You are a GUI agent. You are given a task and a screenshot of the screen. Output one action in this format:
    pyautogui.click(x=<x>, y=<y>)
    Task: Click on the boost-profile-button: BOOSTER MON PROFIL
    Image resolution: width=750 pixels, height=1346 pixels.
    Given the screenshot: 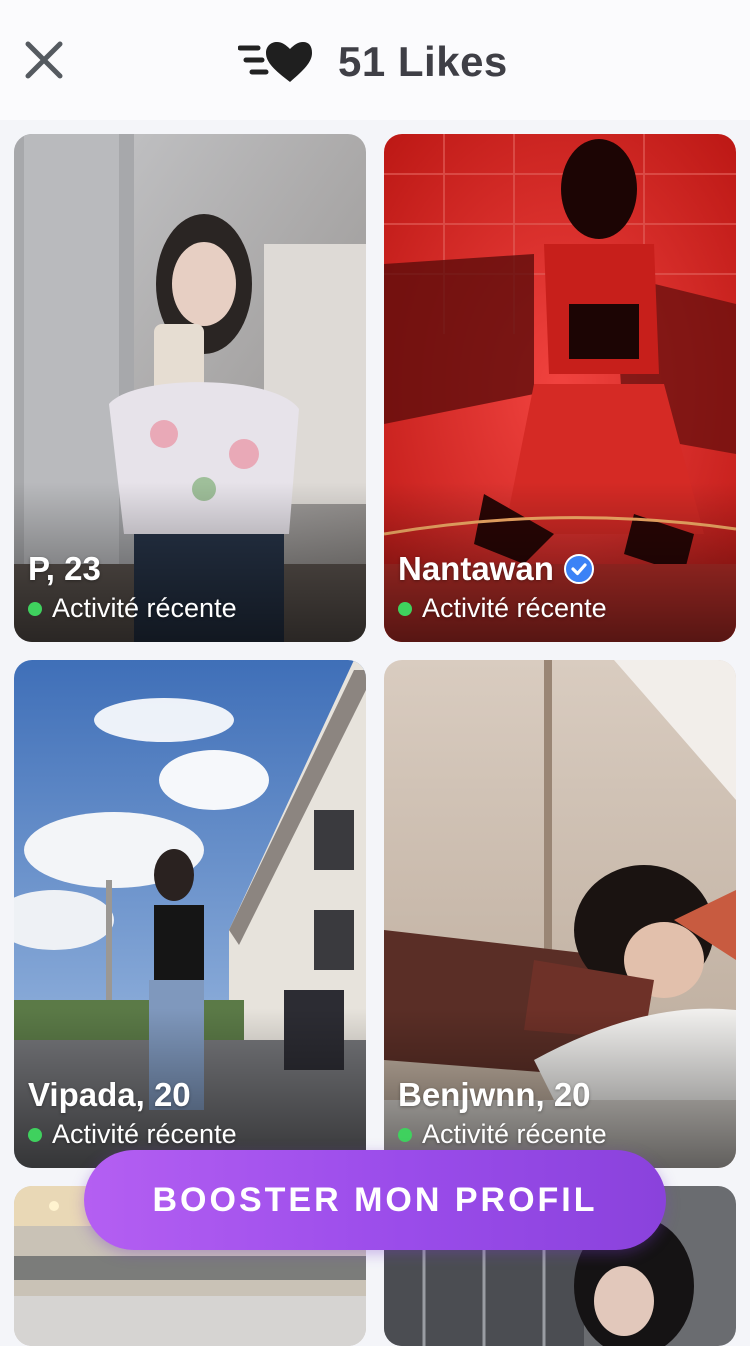 What is the action you would take?
    pyautogui.click(x=375, y=1200)
    